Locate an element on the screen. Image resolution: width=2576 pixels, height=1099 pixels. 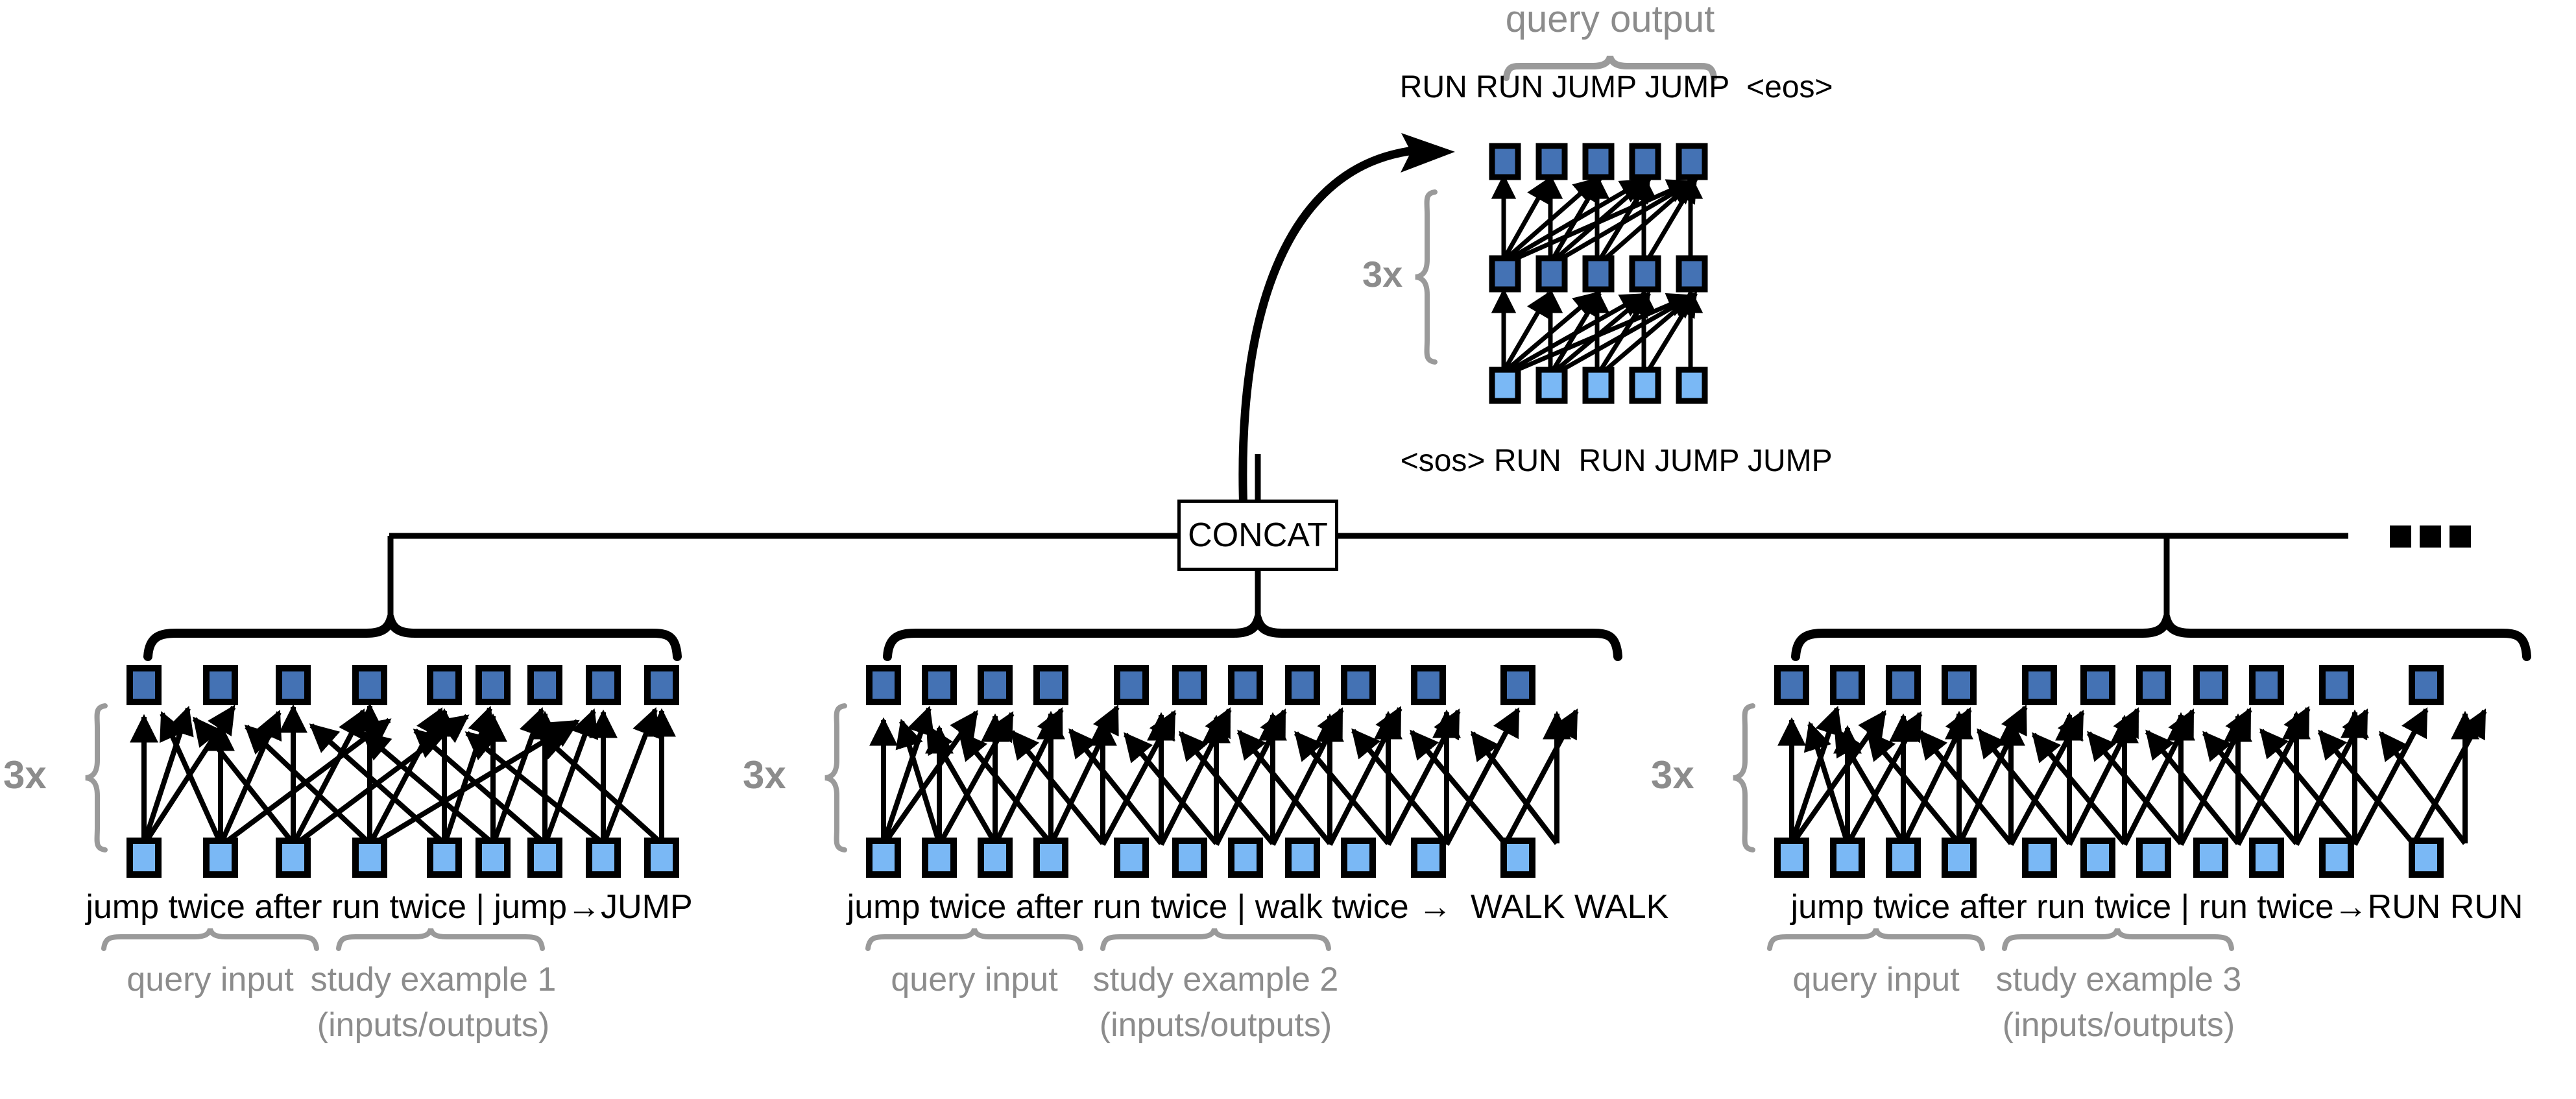
encoder-2-study-label-line2: (inputs/outputs) is located at coordinates (1215, 1025).